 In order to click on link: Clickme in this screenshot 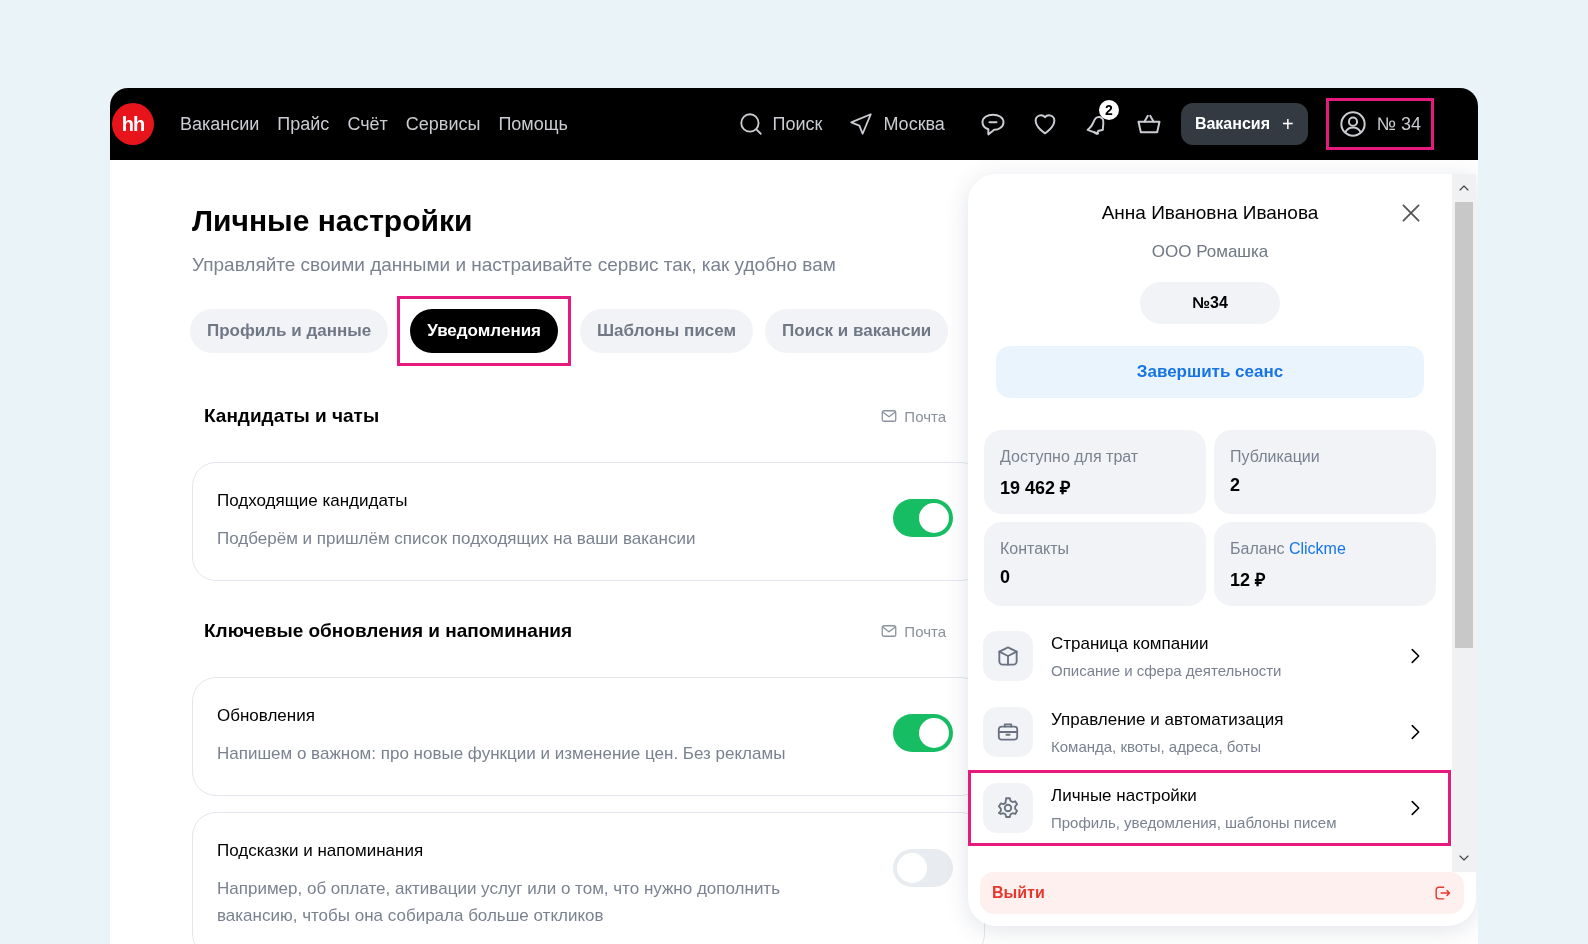, I will do `click(1317, 548)`.